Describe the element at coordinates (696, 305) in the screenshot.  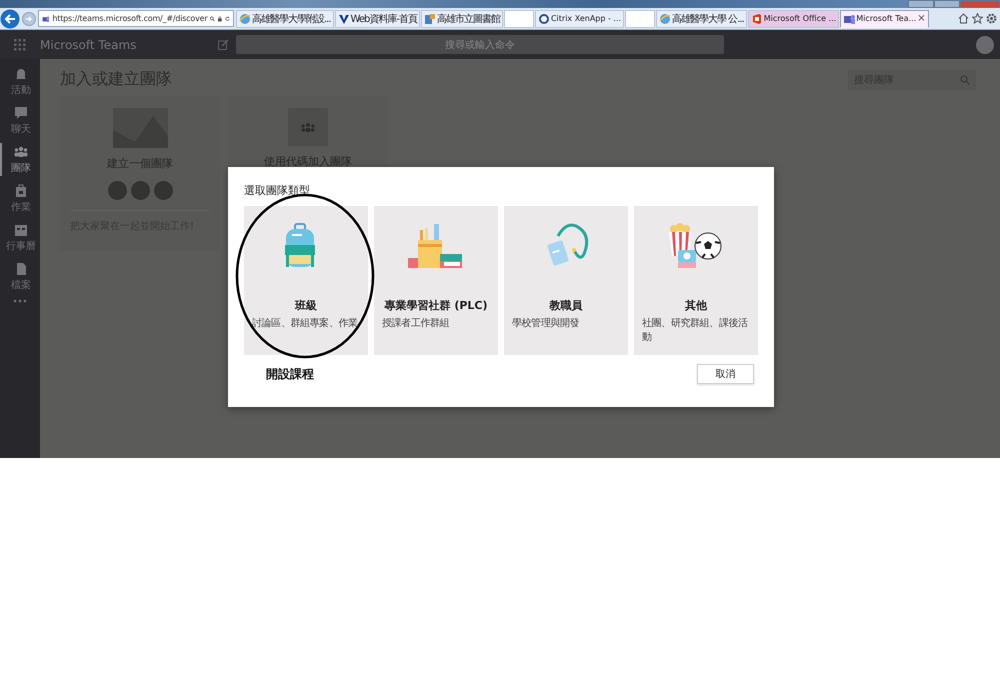
I see `option-name: 其他` at that location.